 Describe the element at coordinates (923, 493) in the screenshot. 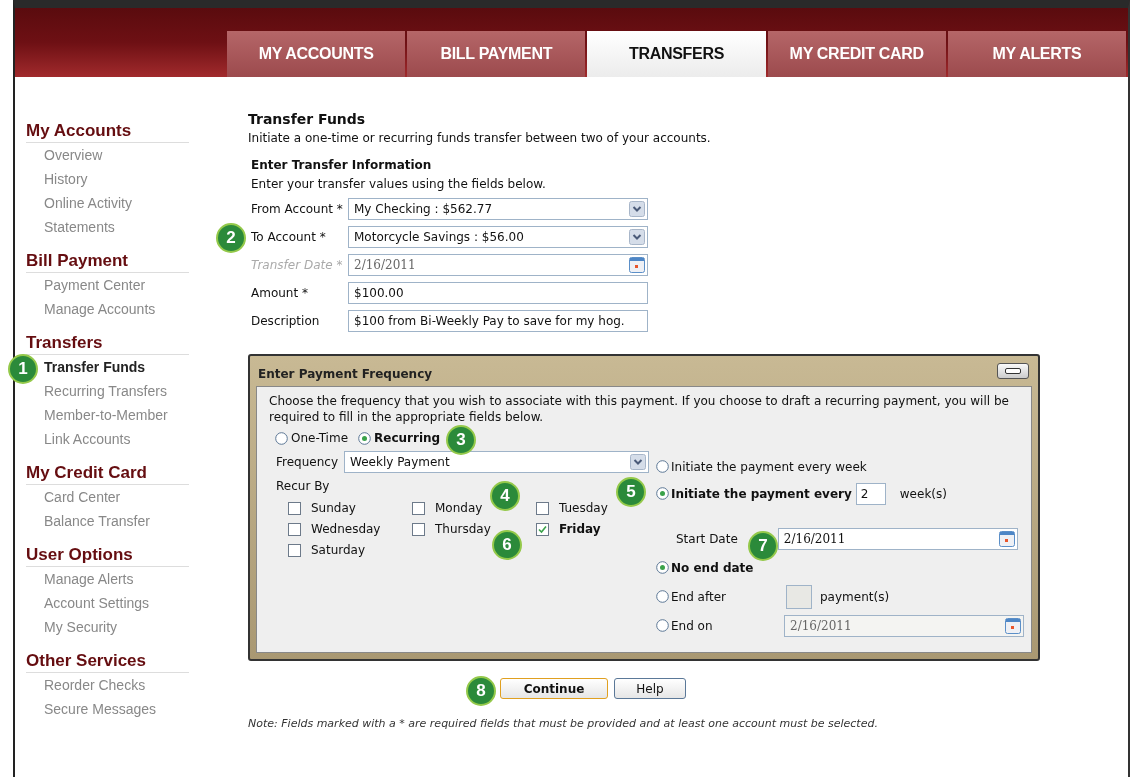

I see `unit-label: week(s)` at that location.